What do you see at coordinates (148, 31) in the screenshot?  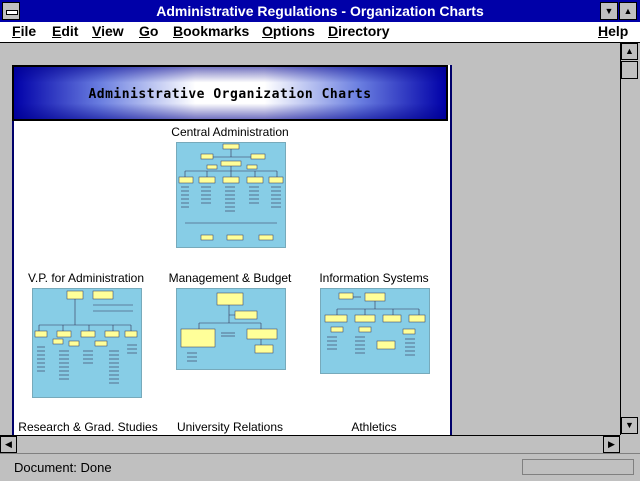 I see `menu-go: Go` at bounding box center [148, 31].